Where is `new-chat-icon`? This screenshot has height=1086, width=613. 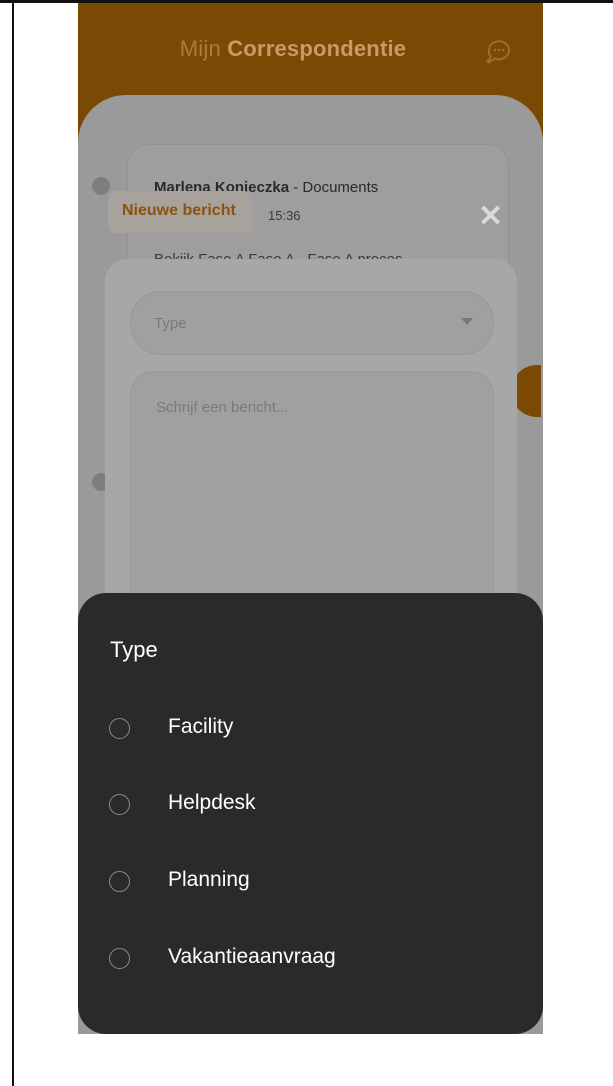 new-chat-icon is located at coordinates (499, 52).